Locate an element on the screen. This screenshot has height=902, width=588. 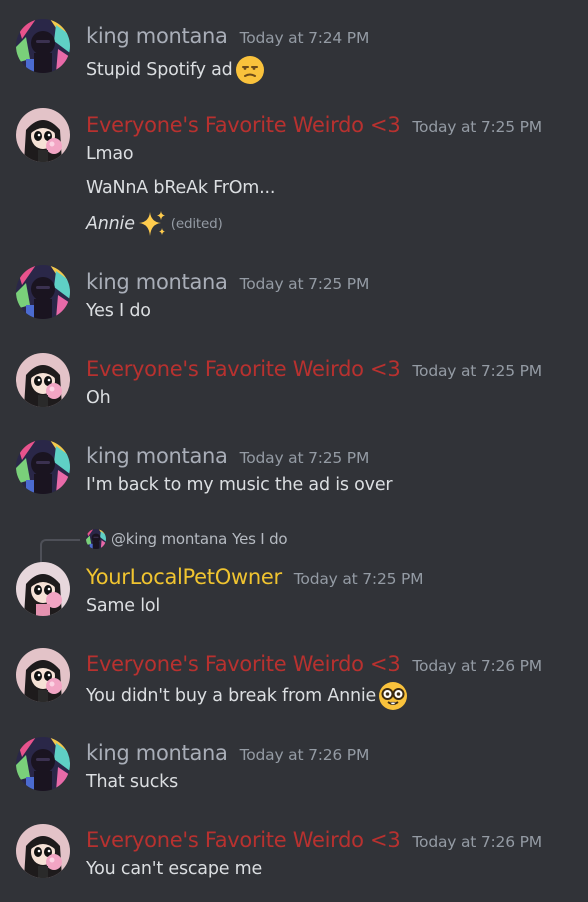
message-text: I'm back to my music the ad is over is located at coordinates (239, 485).